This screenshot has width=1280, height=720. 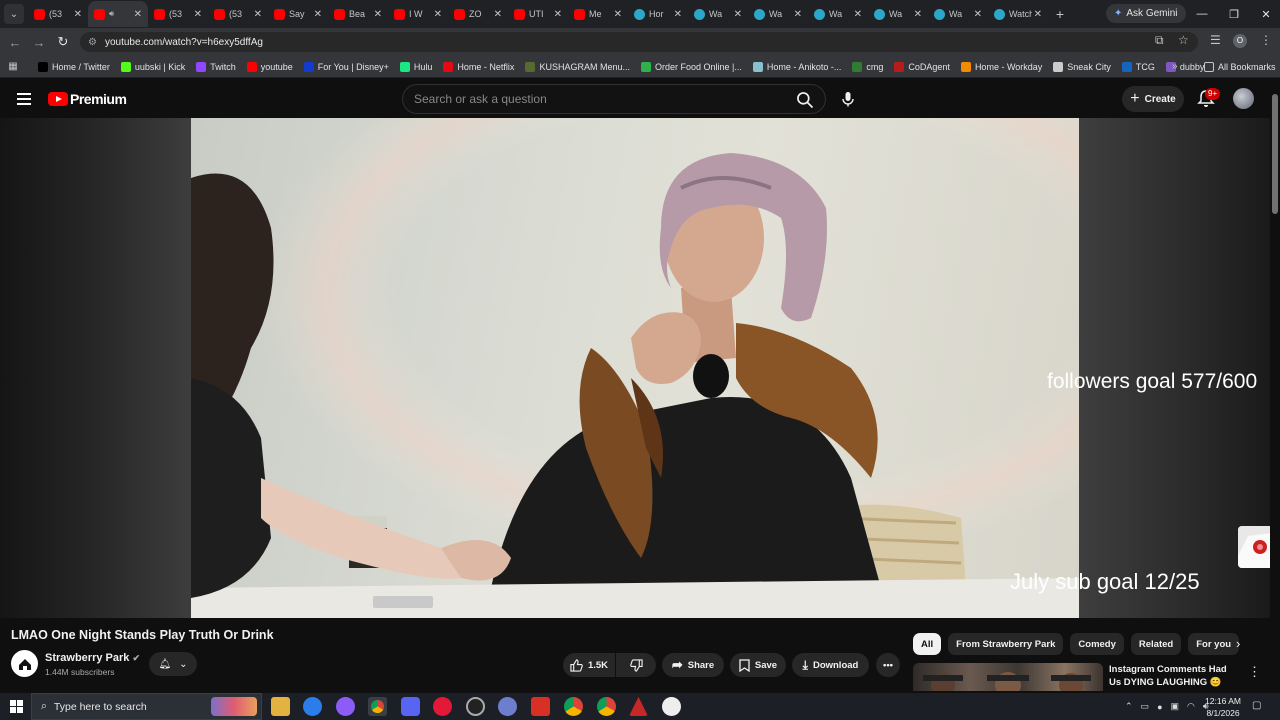 What do you see at coordinates (1008, 677) in the screenshot?
I see `recommendation-thumbnail` at bounding box center [1008, 677].